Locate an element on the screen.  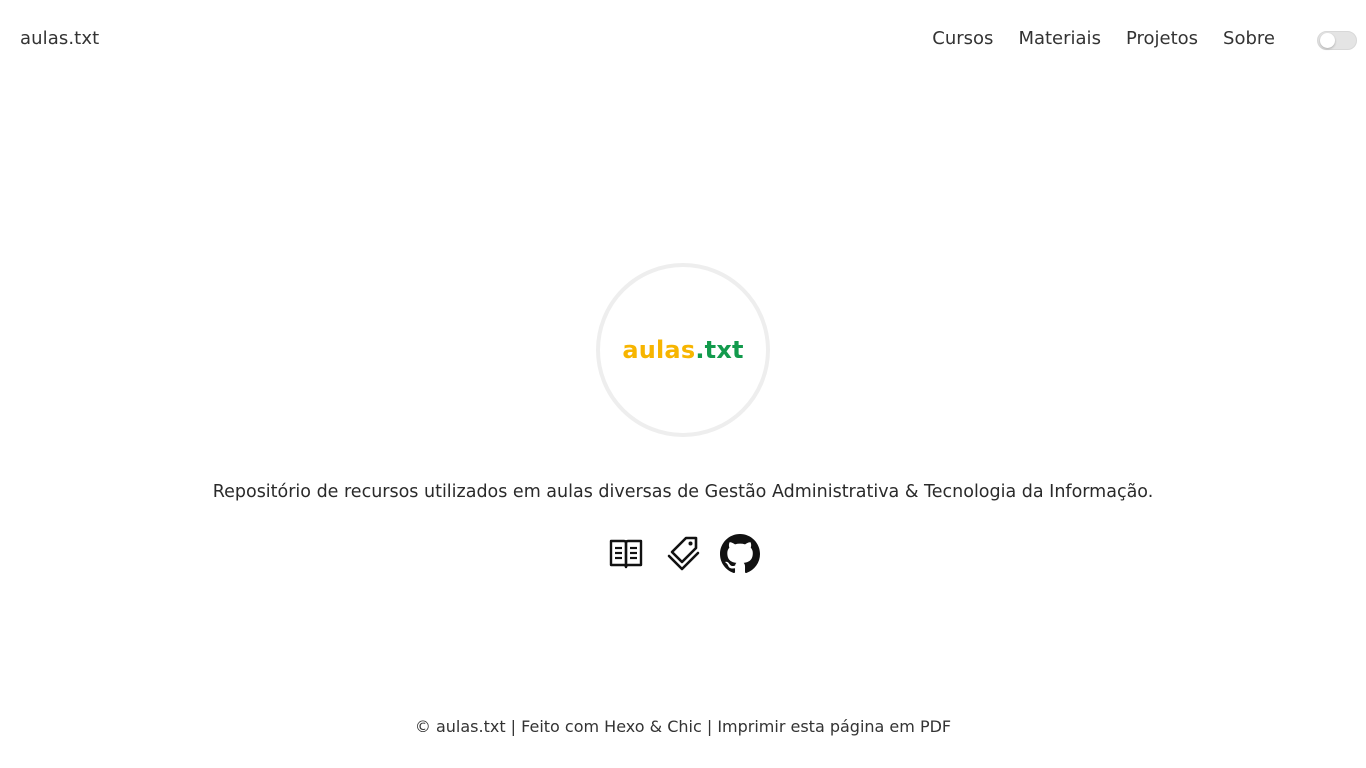
dark-mode-toggle is located at coordinates (1337, 40).